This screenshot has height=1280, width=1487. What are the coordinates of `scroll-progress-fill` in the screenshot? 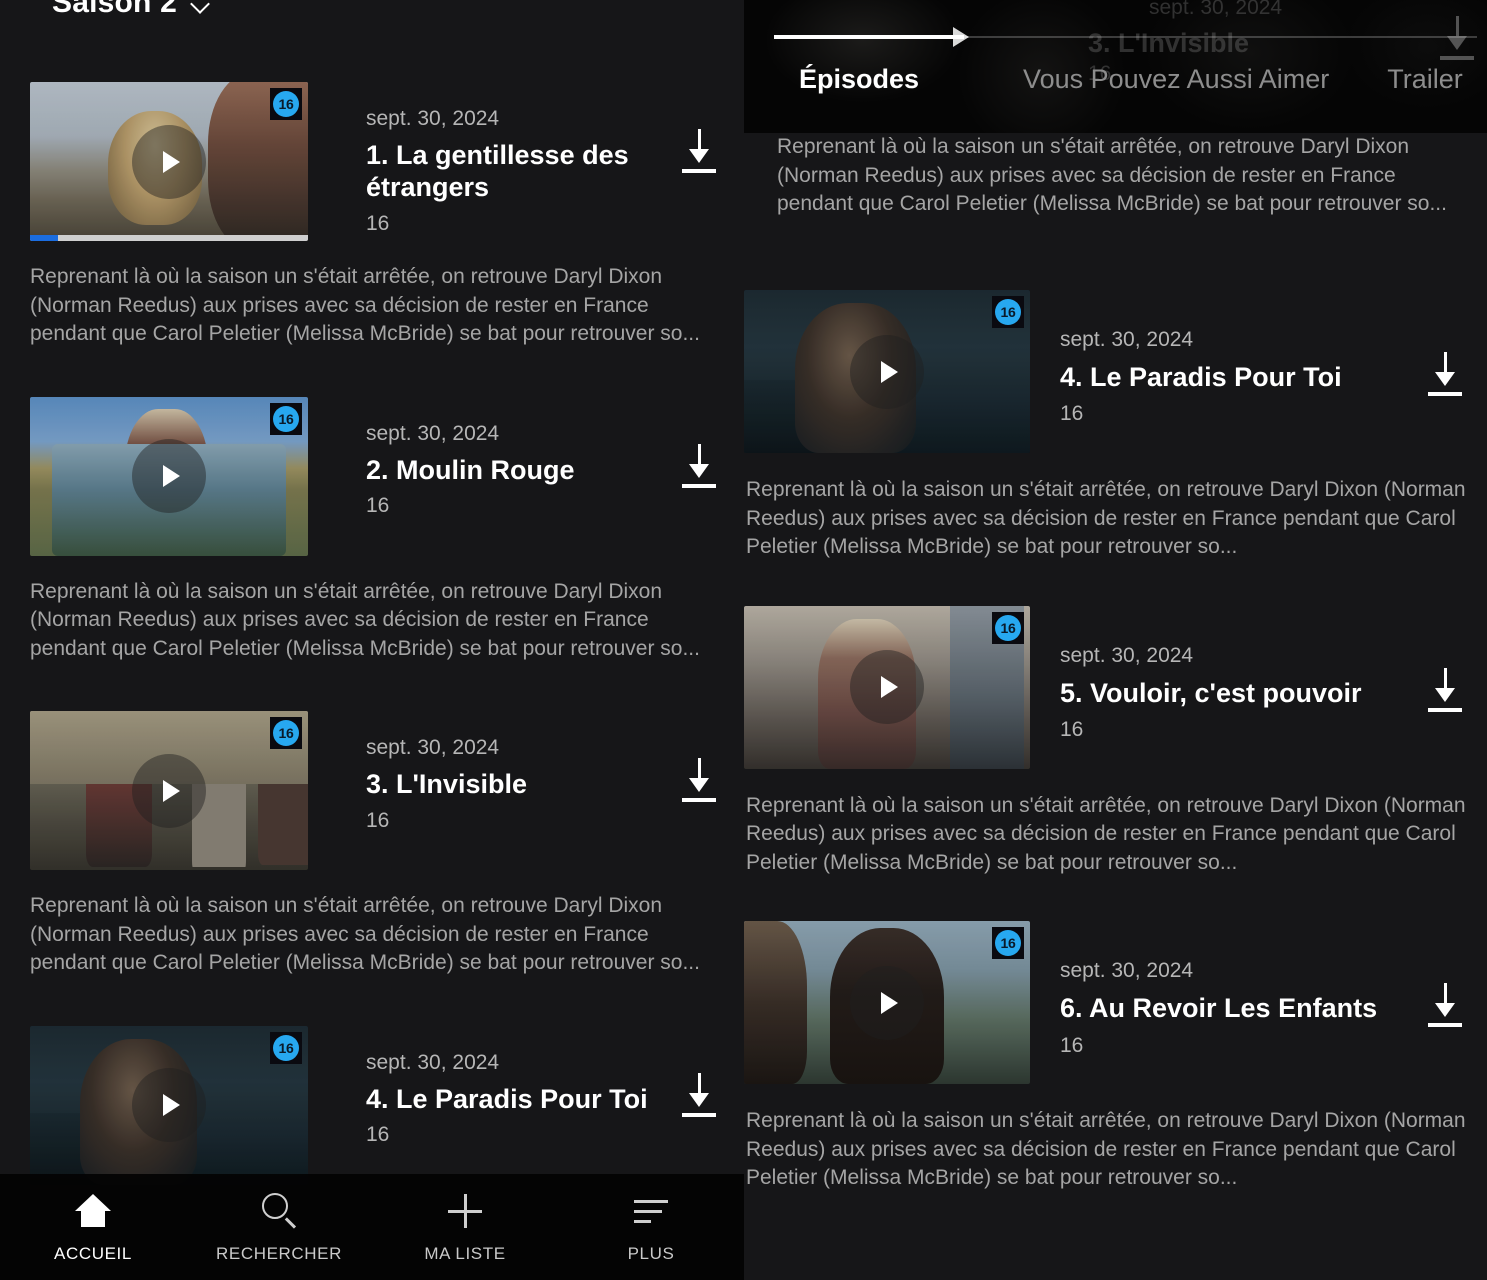 It's located at (869, 37).